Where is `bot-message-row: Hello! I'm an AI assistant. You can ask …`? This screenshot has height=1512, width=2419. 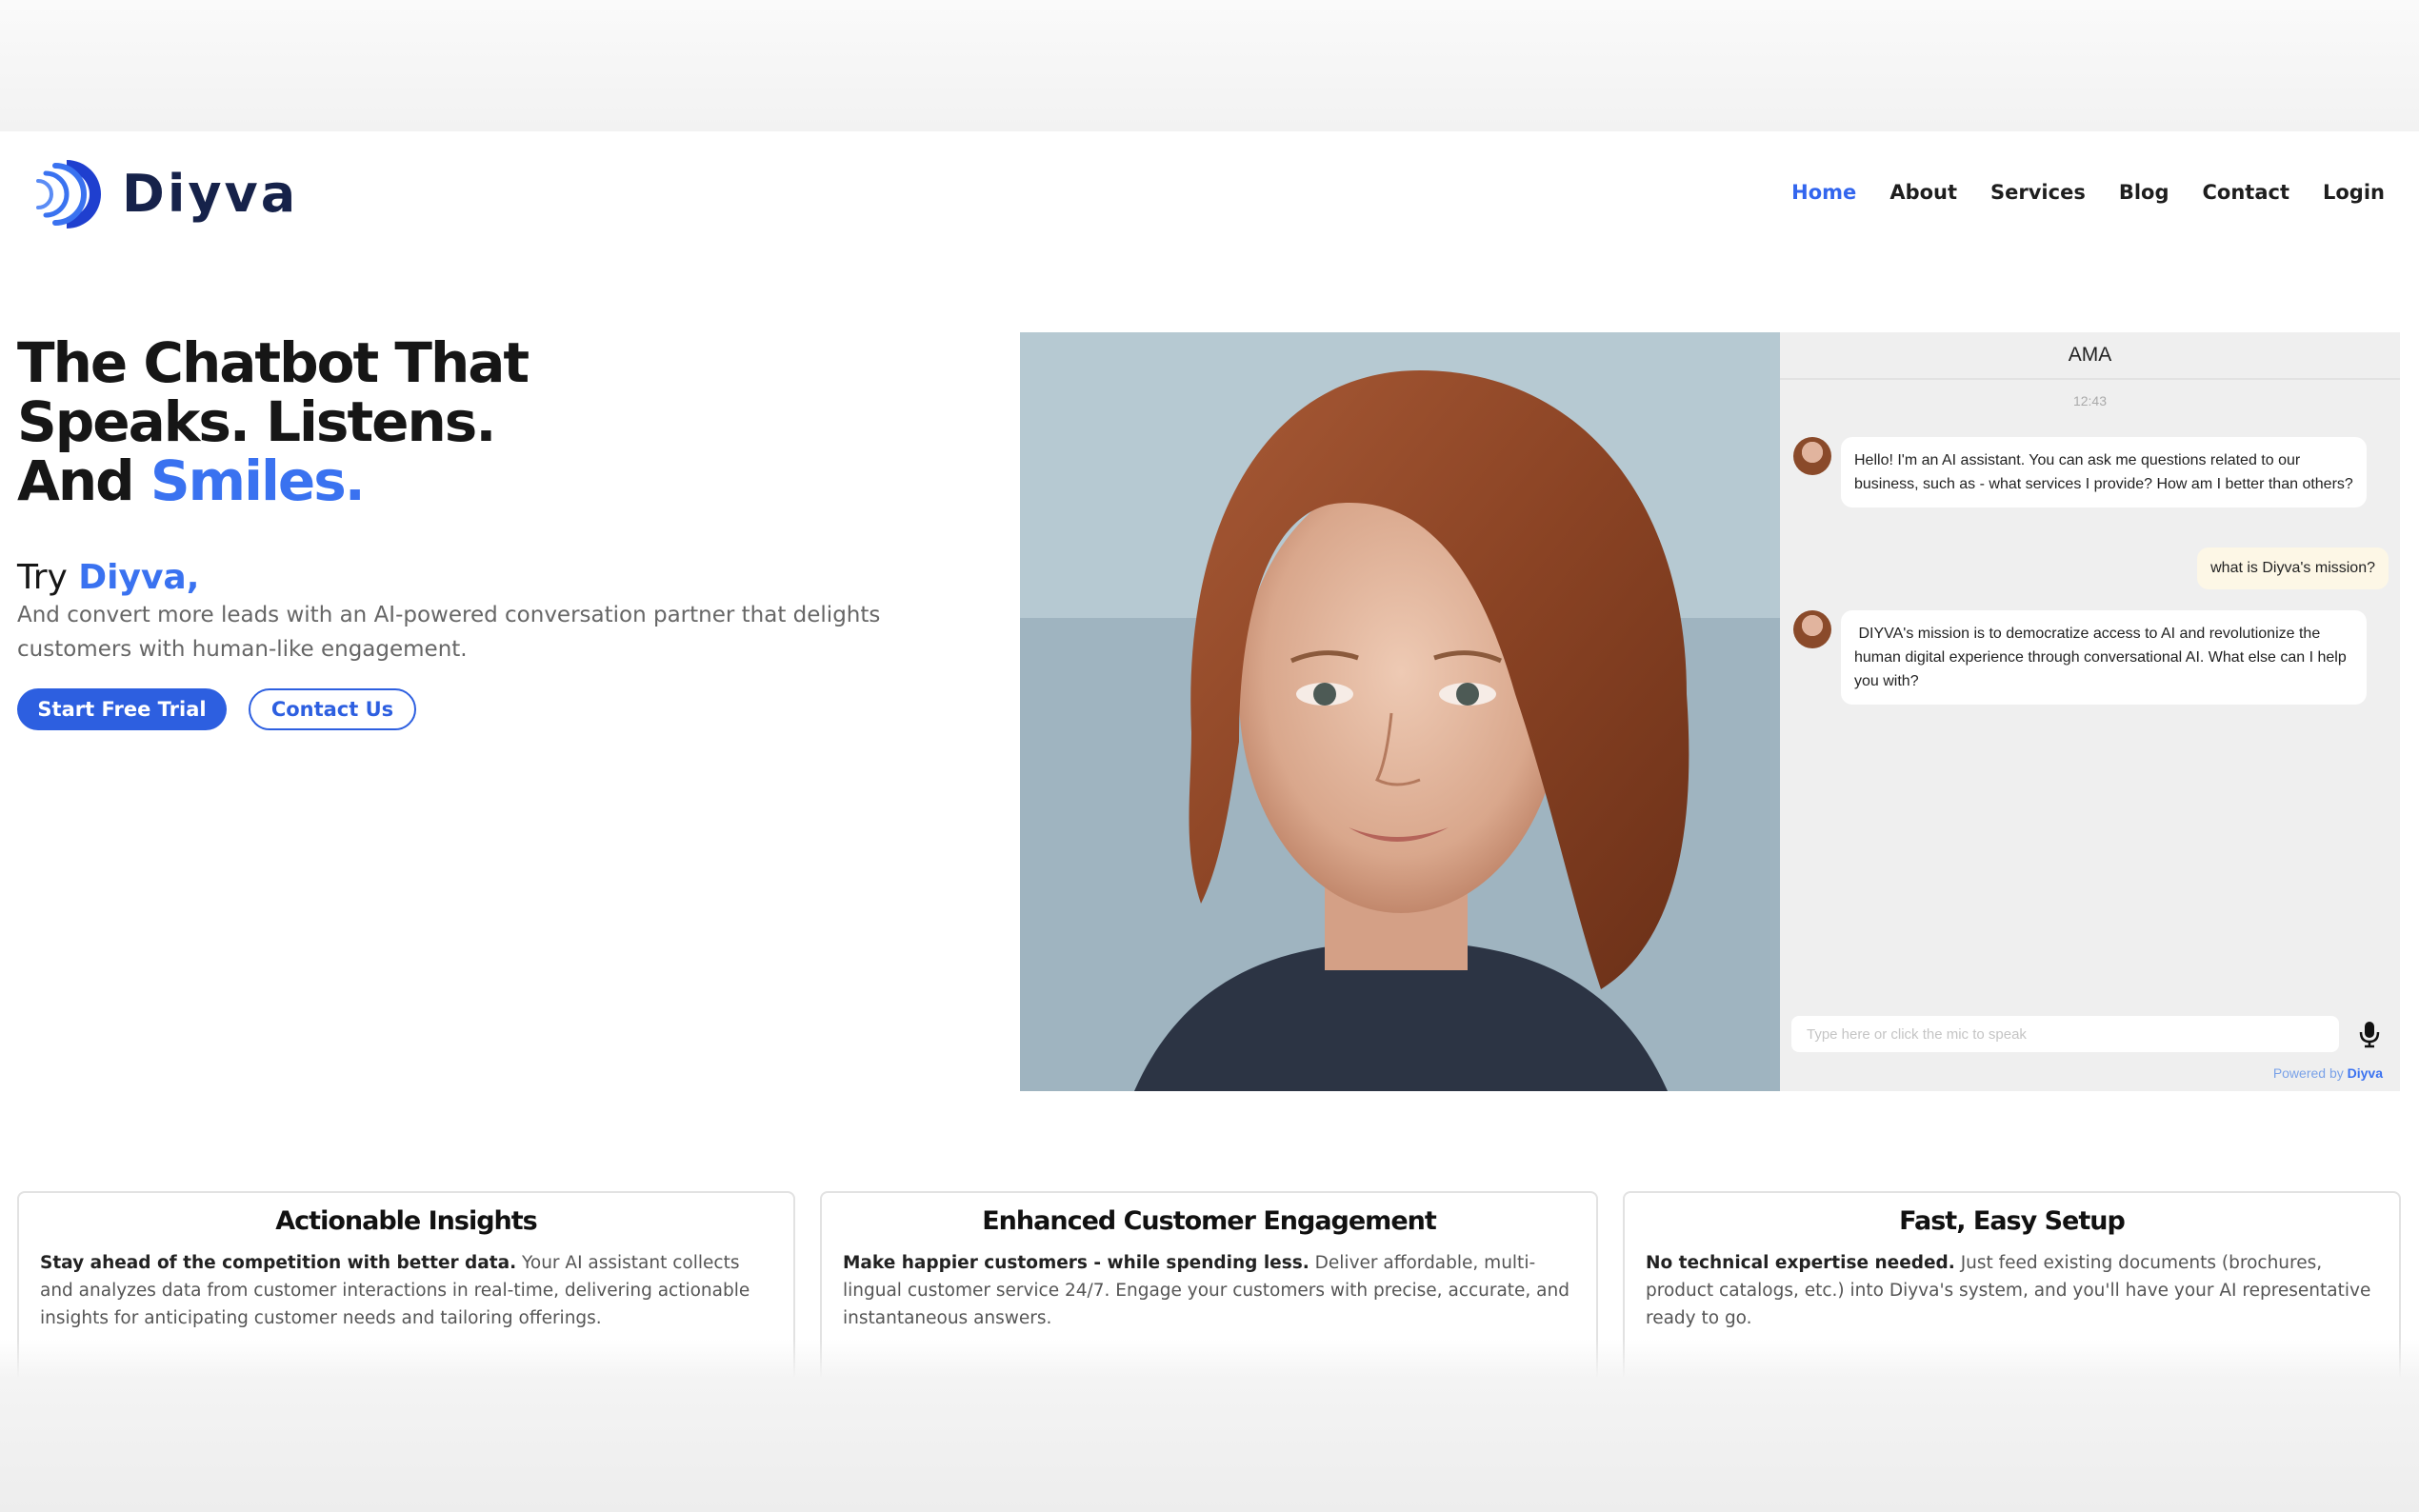 bot-message-row: Hello! I'm an AI assistant. You can ask … is located at coordinates (2080, 472).